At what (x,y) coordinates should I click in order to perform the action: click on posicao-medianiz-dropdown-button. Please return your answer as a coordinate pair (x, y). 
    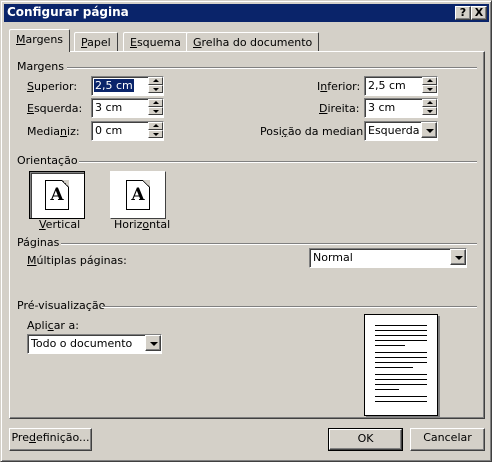
    Looking at the image, I should click on (429, 130).